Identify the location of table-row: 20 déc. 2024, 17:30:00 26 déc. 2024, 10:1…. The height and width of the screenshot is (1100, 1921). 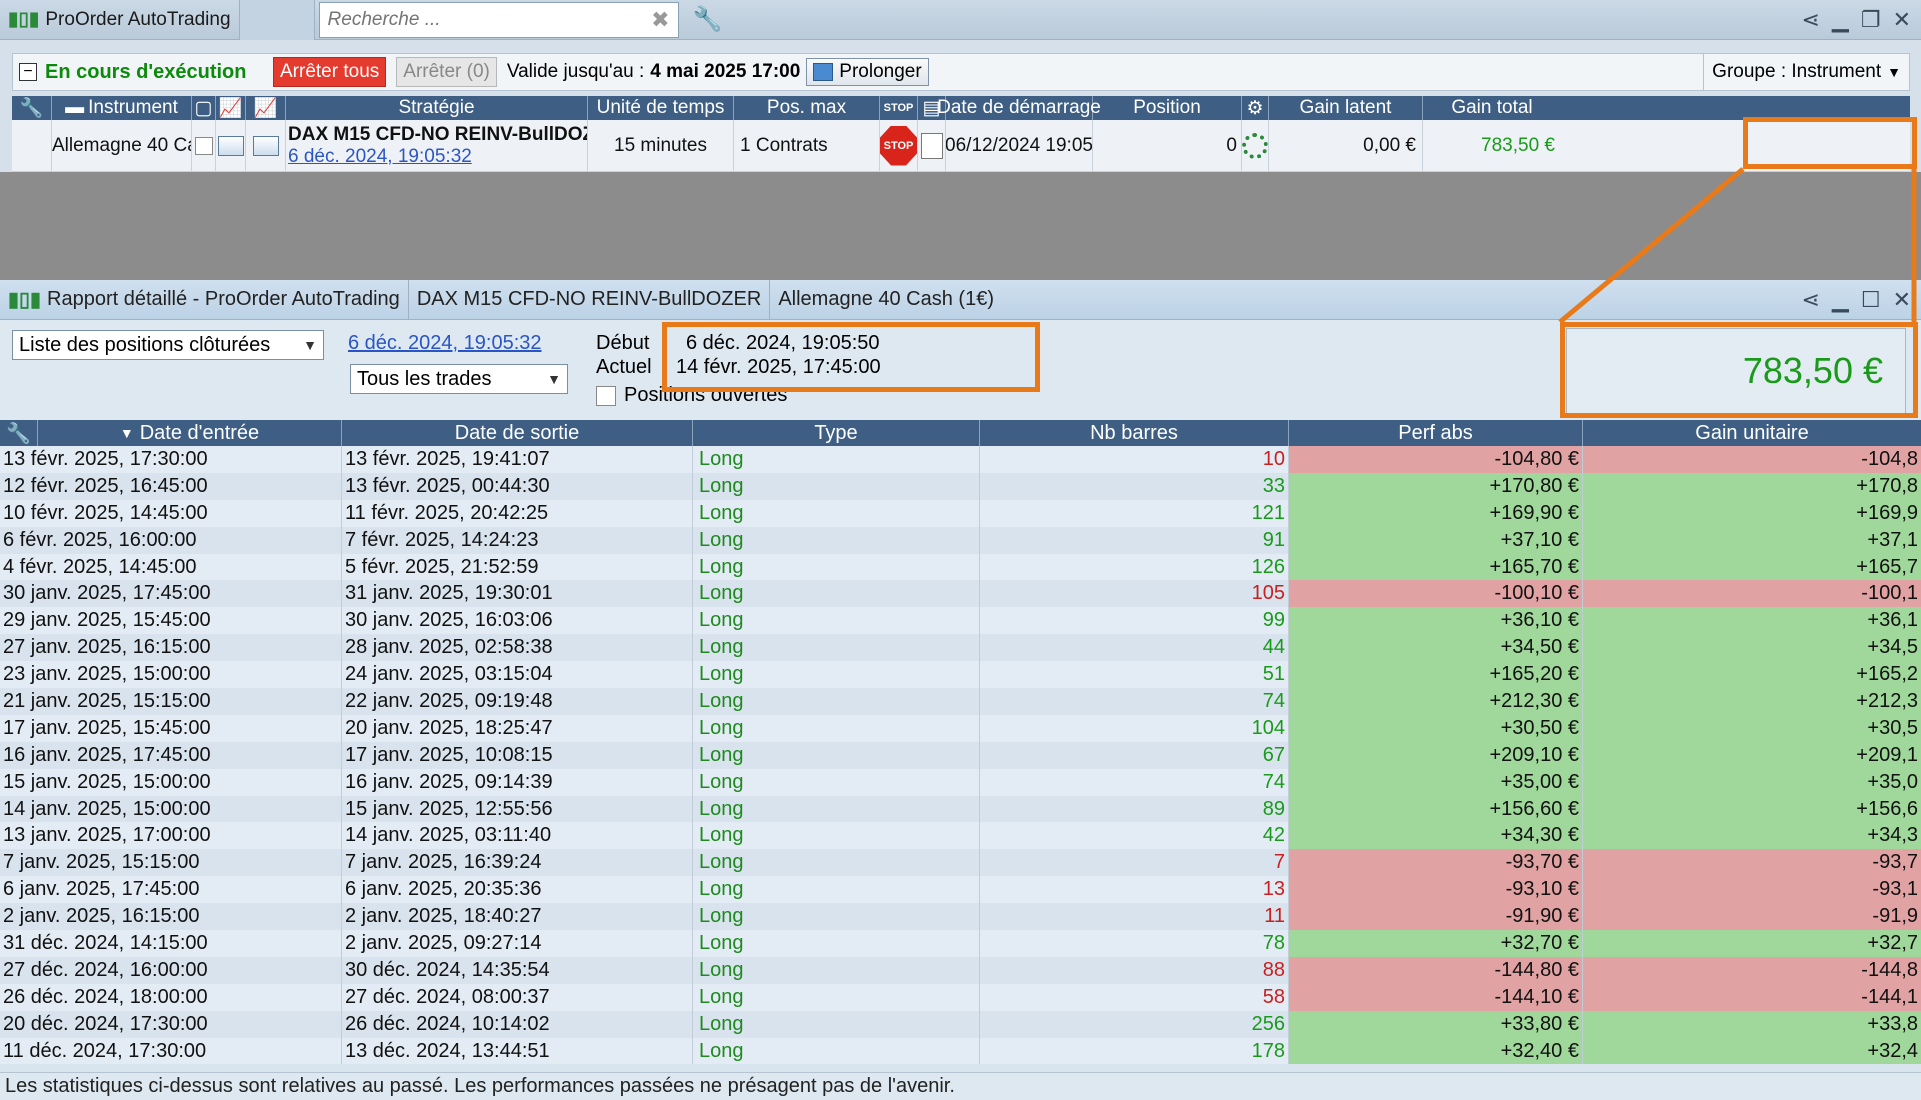
(960, 1024).